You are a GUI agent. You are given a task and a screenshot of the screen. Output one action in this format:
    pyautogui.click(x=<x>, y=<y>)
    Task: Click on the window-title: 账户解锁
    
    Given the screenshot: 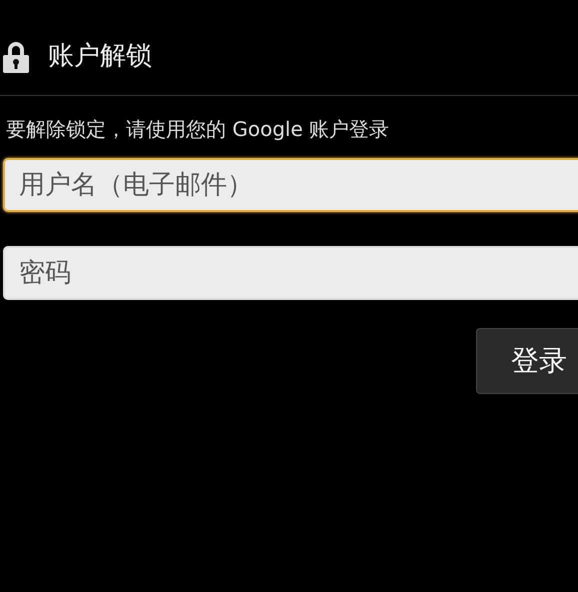 What is the action you would take?
    pyautogui.click(x=100, y=56)
    